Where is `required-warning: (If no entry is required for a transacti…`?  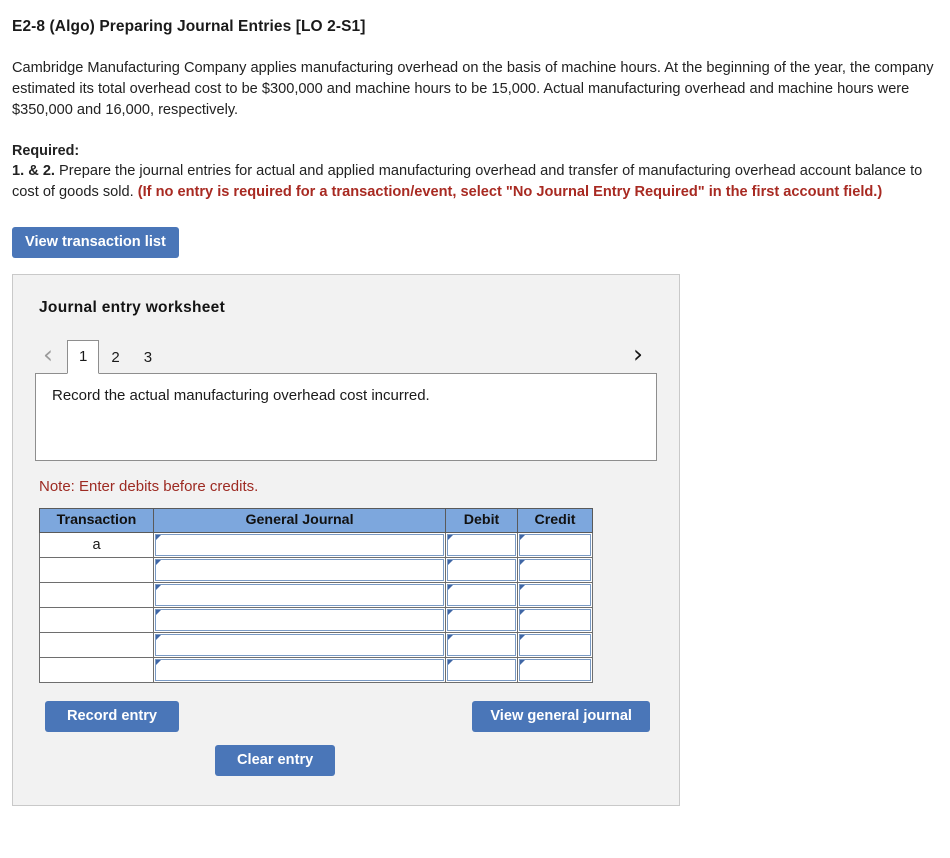
required-warning: (If no entry is required for a transacti… is located at coordinates (510, 192).